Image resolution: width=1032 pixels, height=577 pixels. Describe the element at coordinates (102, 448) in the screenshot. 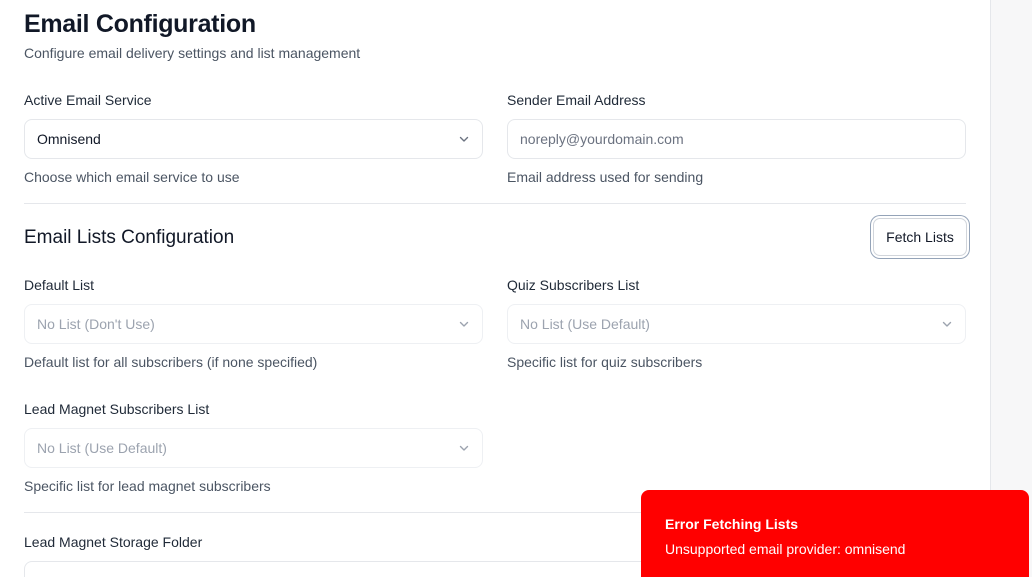

I see `lead-list-value: No List (Use Default)` at that location.